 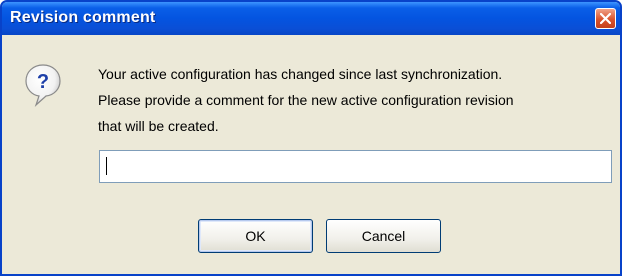 I want to click on message-line: that will be created., so click(x=158, y=126).